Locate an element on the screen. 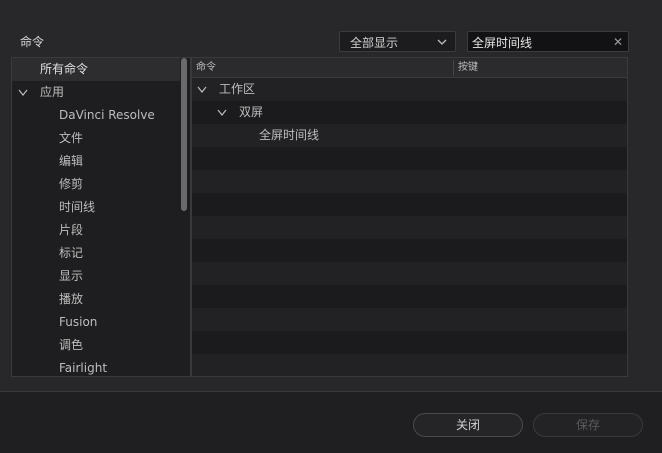 Image resolution: width=662 pixels, height=453 pixels. tree-item: 修剪 is located at coordinates (96, 184).